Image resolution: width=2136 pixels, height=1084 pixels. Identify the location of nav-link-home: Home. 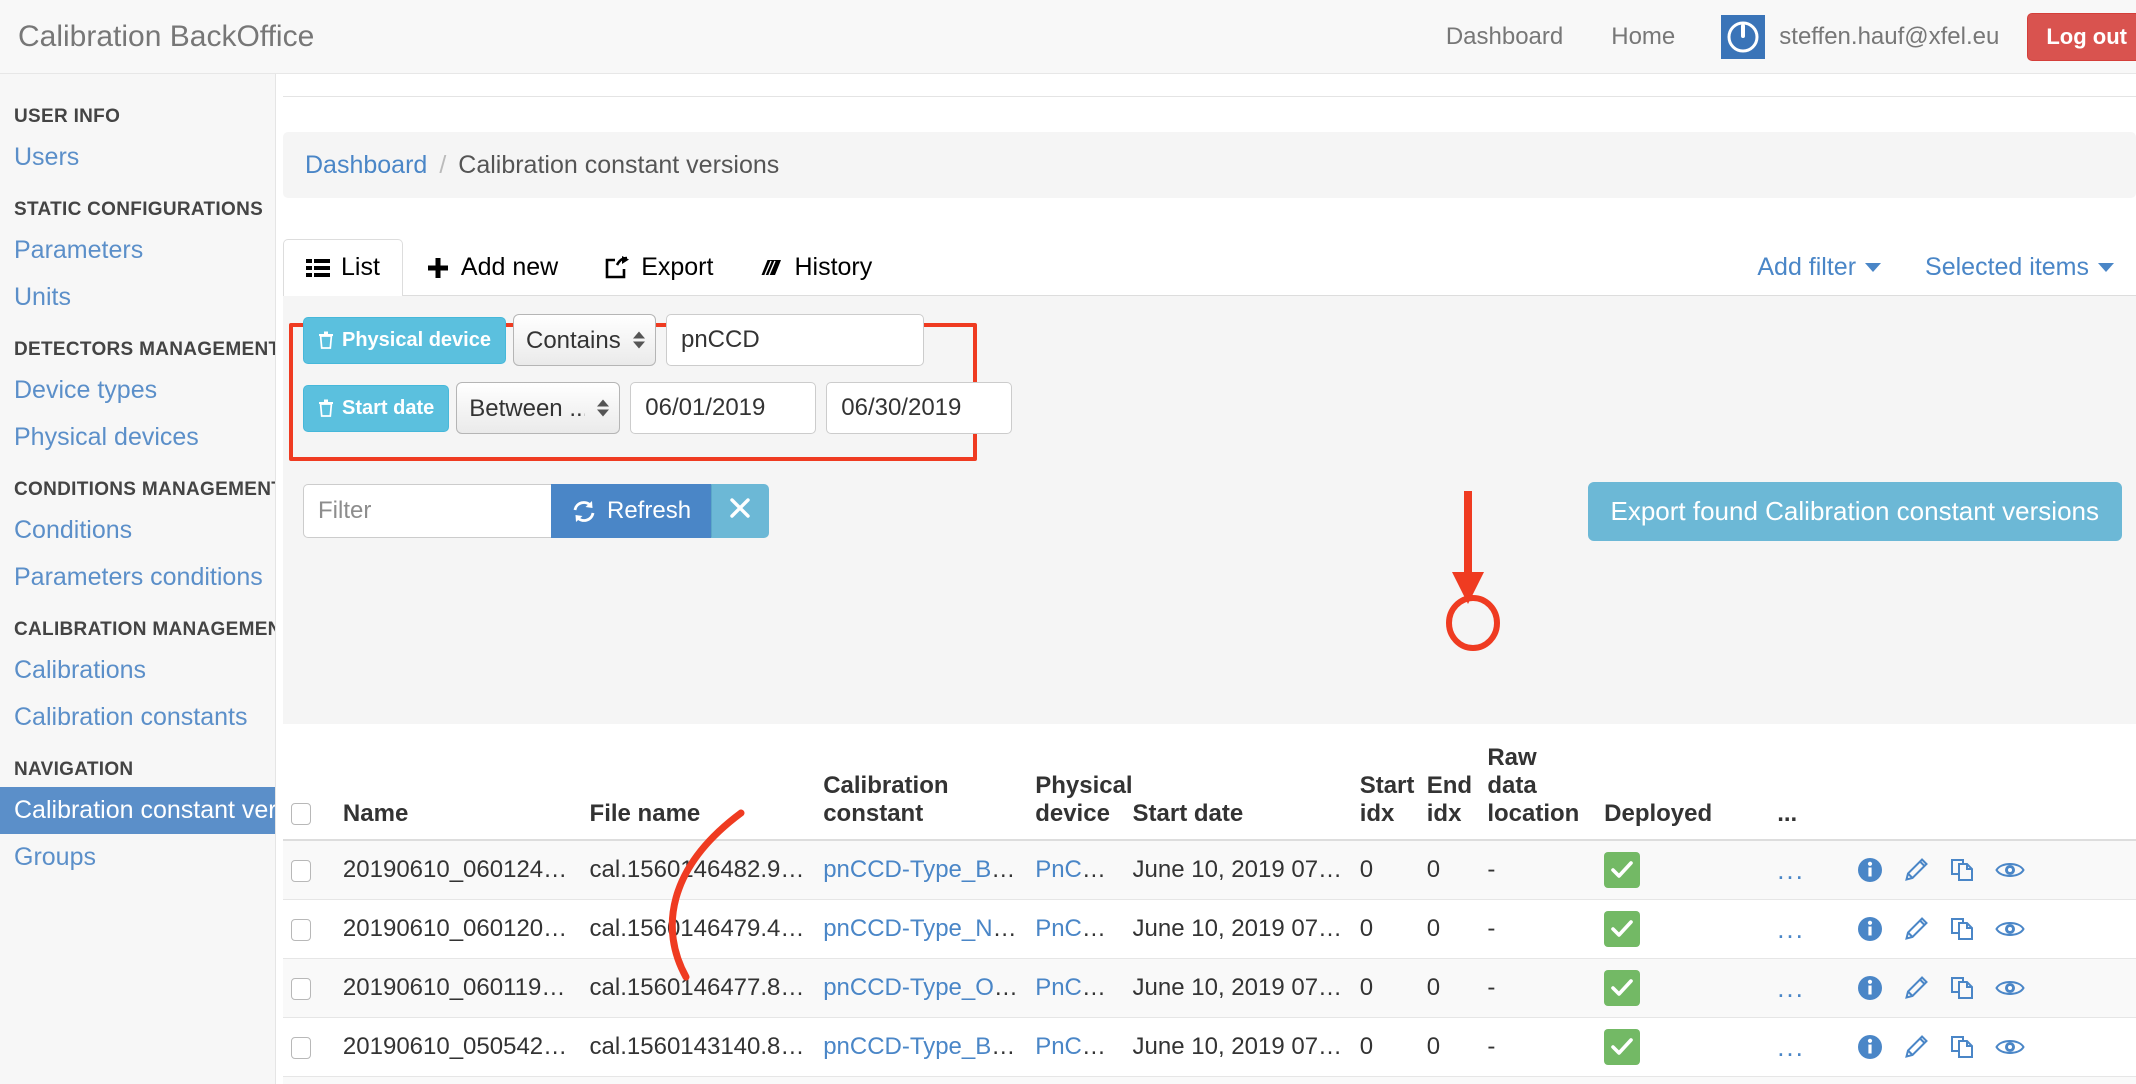
(1643, 37).